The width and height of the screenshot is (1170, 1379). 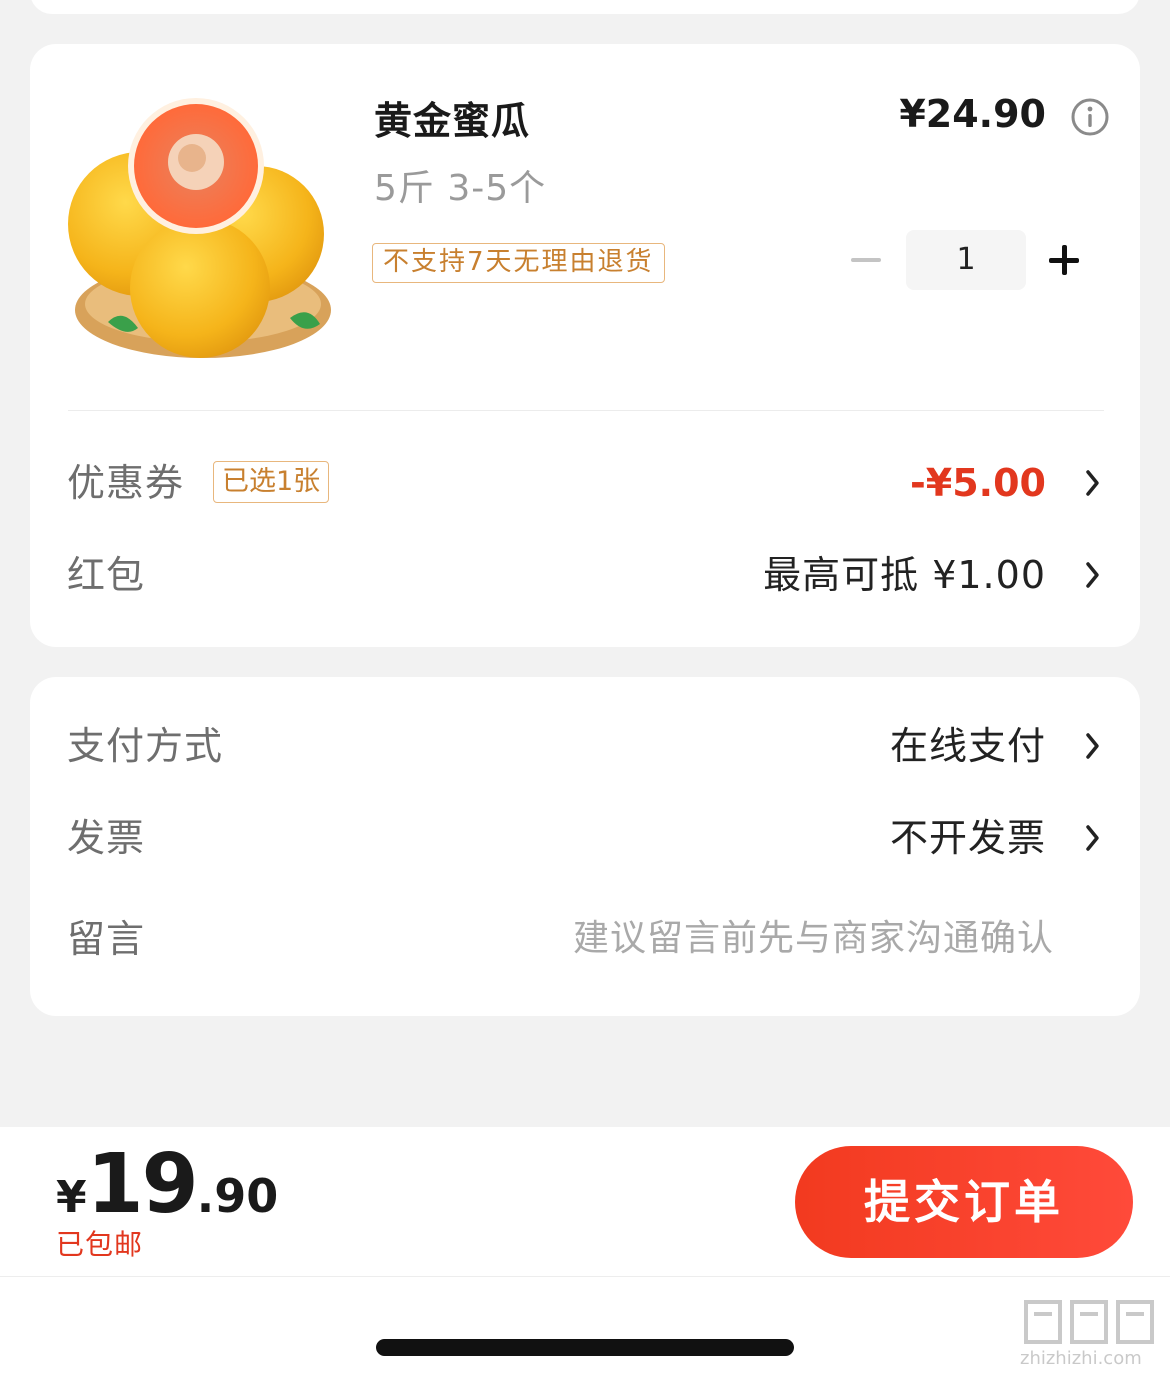 What do you see at coordinates (972, 114) in the screenshot?
I see `product-price: ¥24.90` at bounding box center [972, 114].